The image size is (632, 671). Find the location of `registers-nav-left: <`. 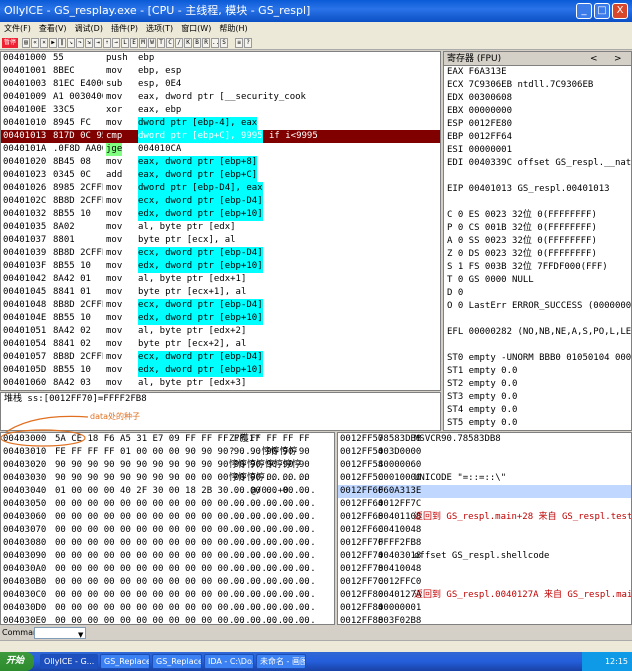

registers-nav-left: < is located at coordinates (594, 59).